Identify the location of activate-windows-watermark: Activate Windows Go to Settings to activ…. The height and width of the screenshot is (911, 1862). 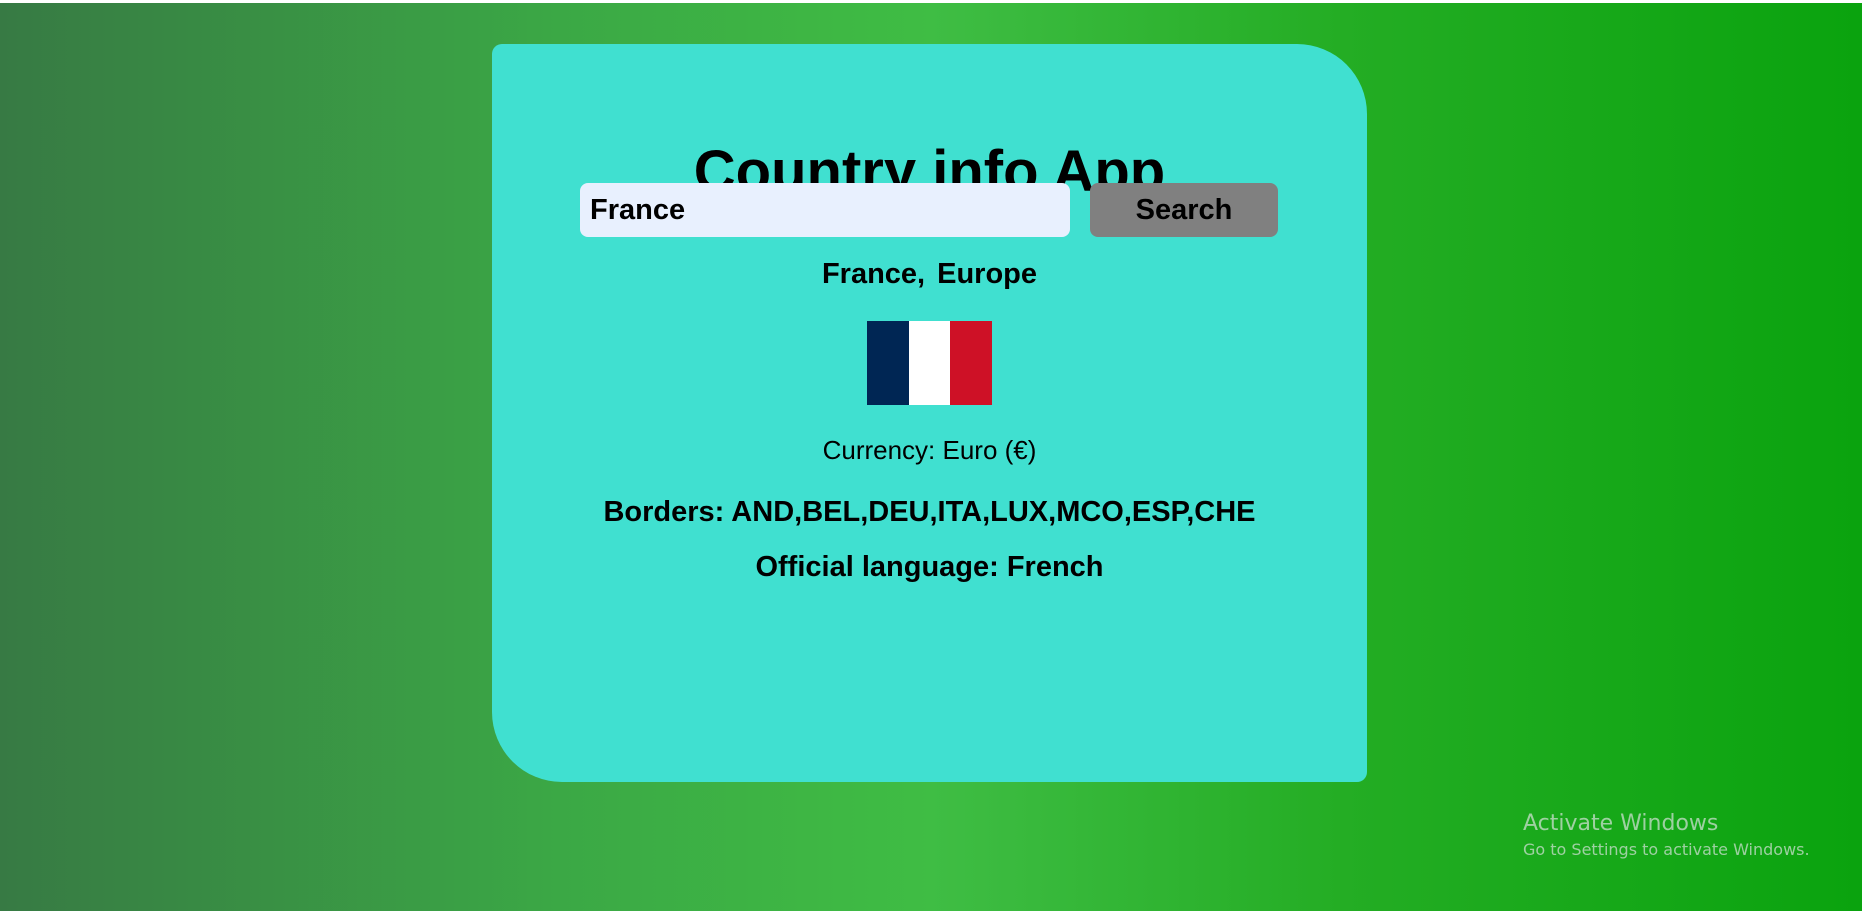
(1666, 836).